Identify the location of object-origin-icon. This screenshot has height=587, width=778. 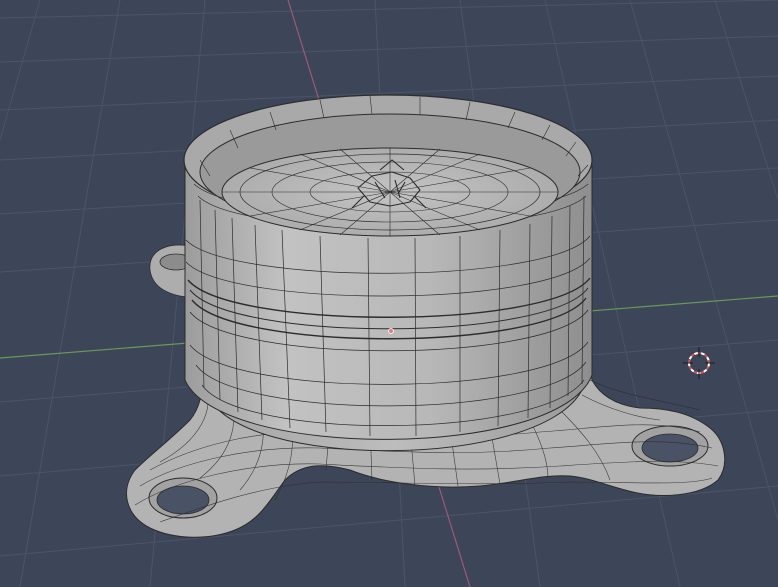
(391, 331).